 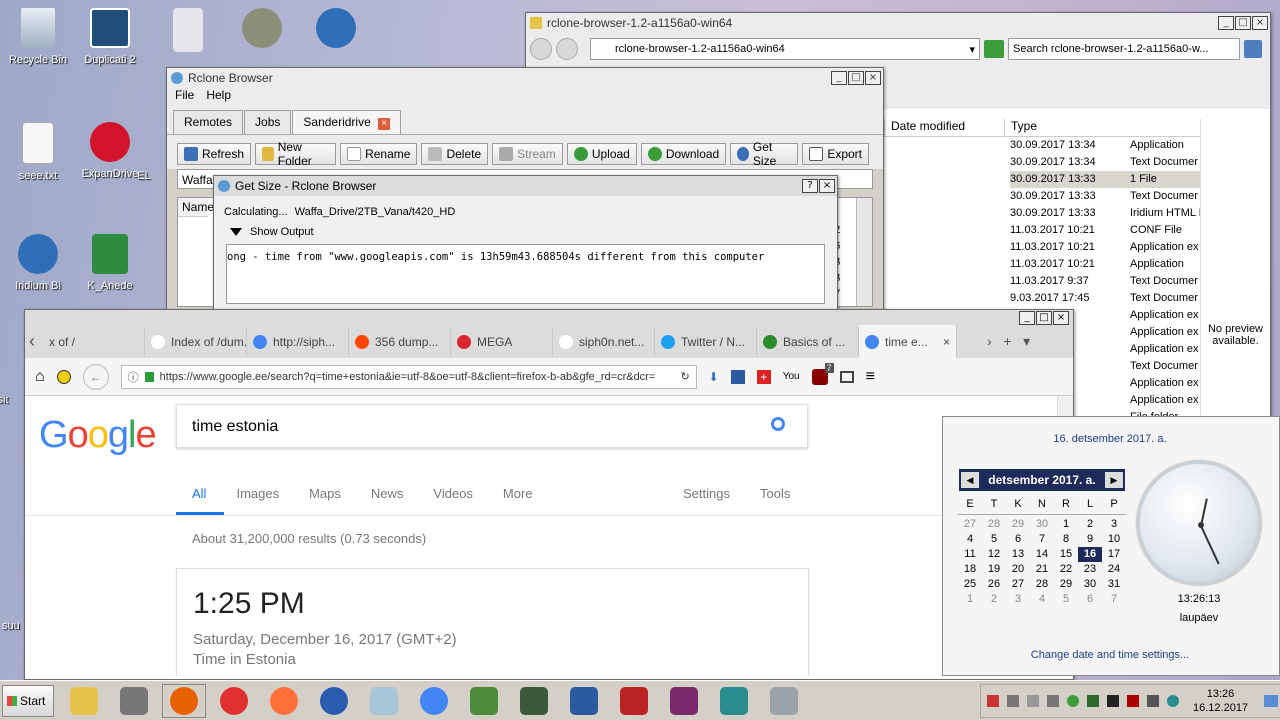 I want to click on new-folder-button: New Folder, so click(x=296, y=154).